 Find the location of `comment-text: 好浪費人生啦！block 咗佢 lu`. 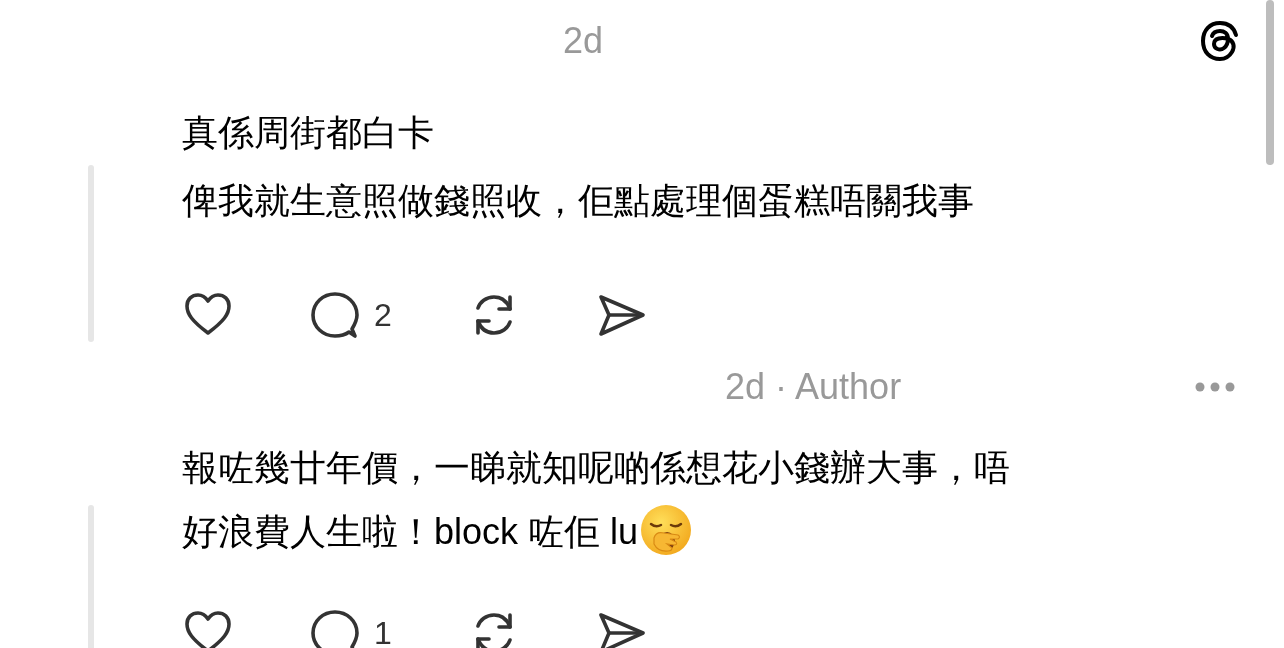

comment-text: 好浪費人生啦！block 咗佢 lu is located at coordinates (410, 531).